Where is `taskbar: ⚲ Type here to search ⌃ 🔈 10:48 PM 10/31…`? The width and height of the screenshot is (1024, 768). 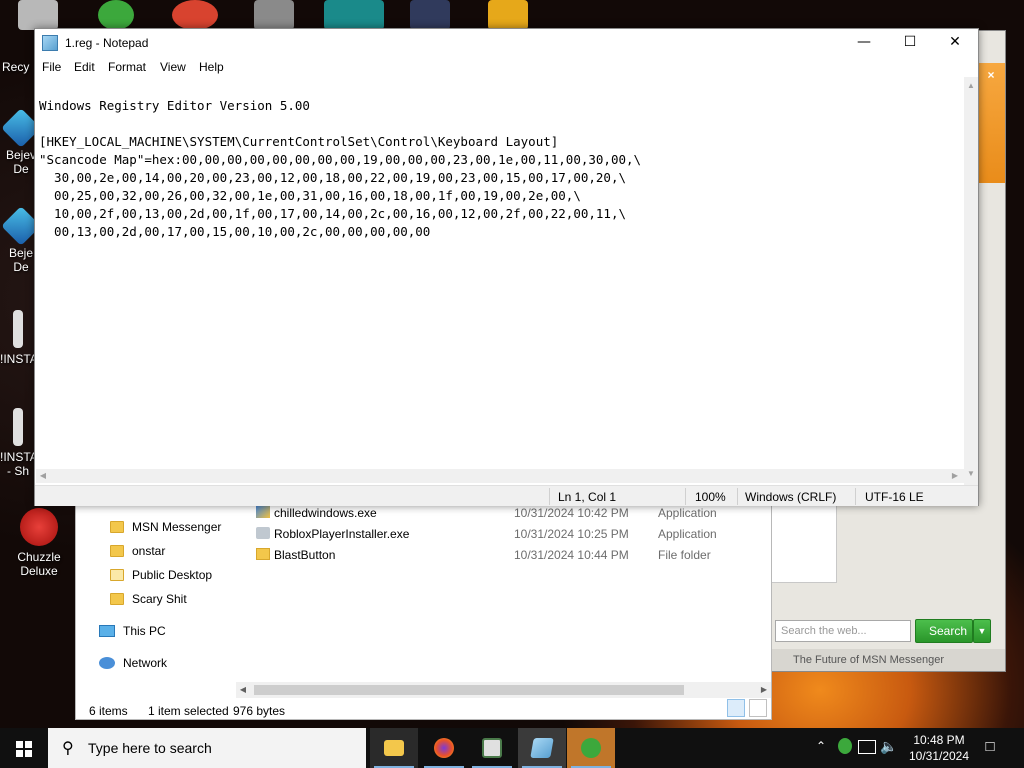
taskbar: ⚲ Type here to search ⌃ 🔈 10:48 PM 10/31… is located at coordinates (512, 748).